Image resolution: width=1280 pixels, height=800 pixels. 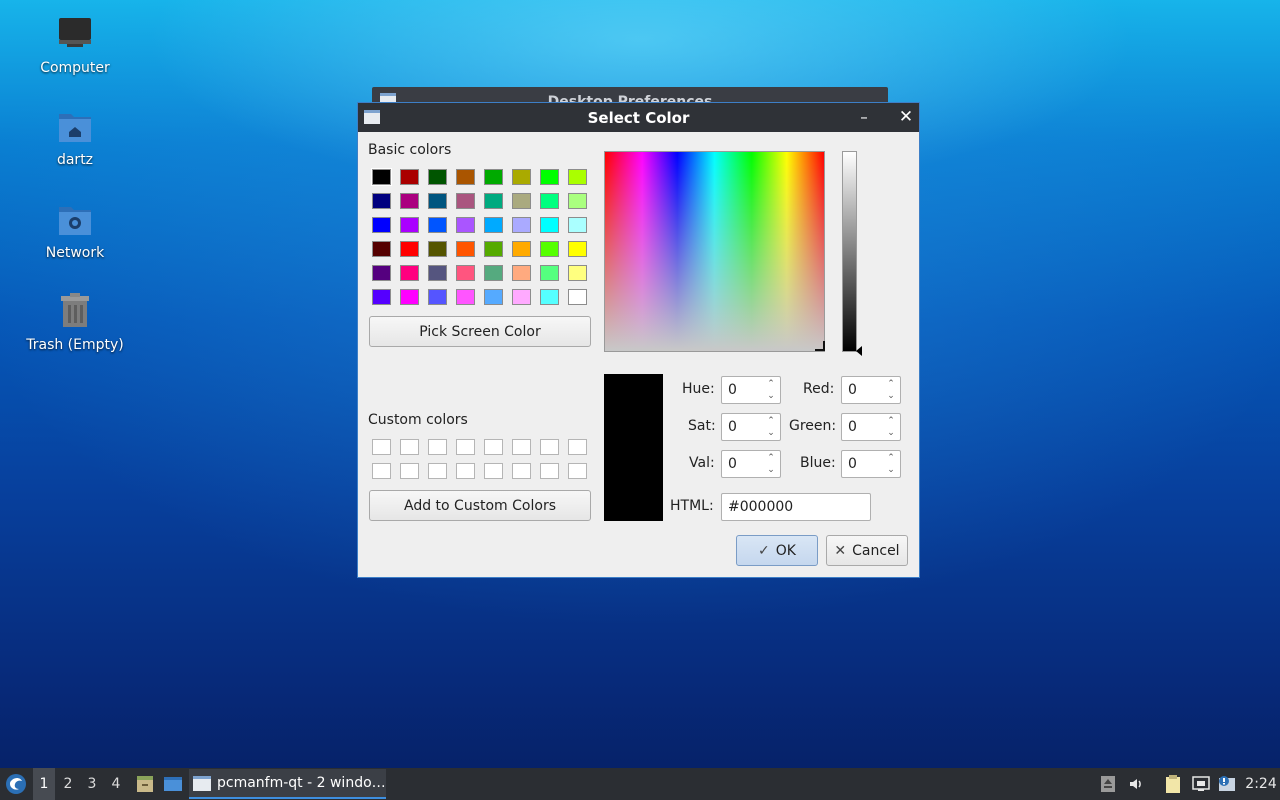 I want to click on workspace-1-button: 1, so click(x=44, y=784).